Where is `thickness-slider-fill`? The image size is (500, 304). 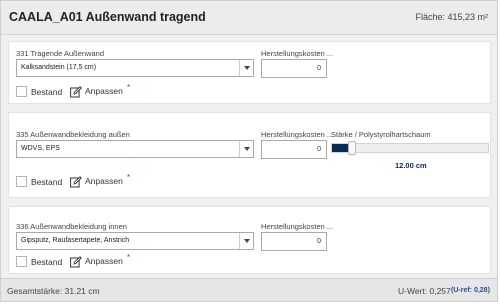 thickness-slider-fill is located at coordinates (340, 148).